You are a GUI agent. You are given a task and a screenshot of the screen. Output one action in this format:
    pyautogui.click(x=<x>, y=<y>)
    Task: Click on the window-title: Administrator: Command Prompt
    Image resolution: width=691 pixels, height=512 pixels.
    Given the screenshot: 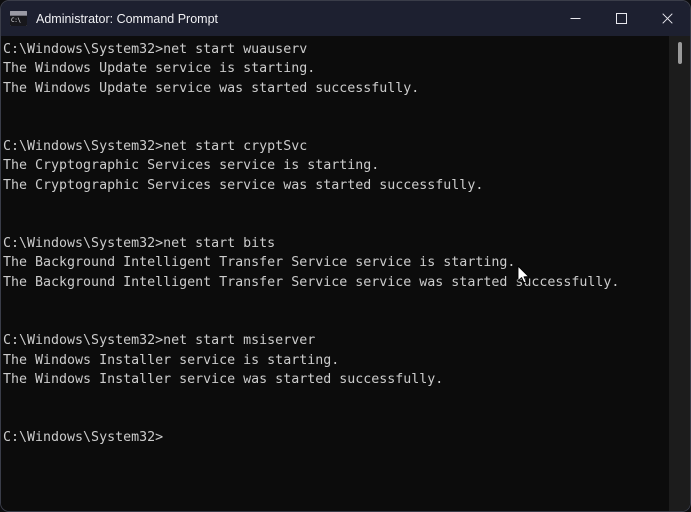 What is the action you would take?
    pyautogui.click(x=127, y=18)
    